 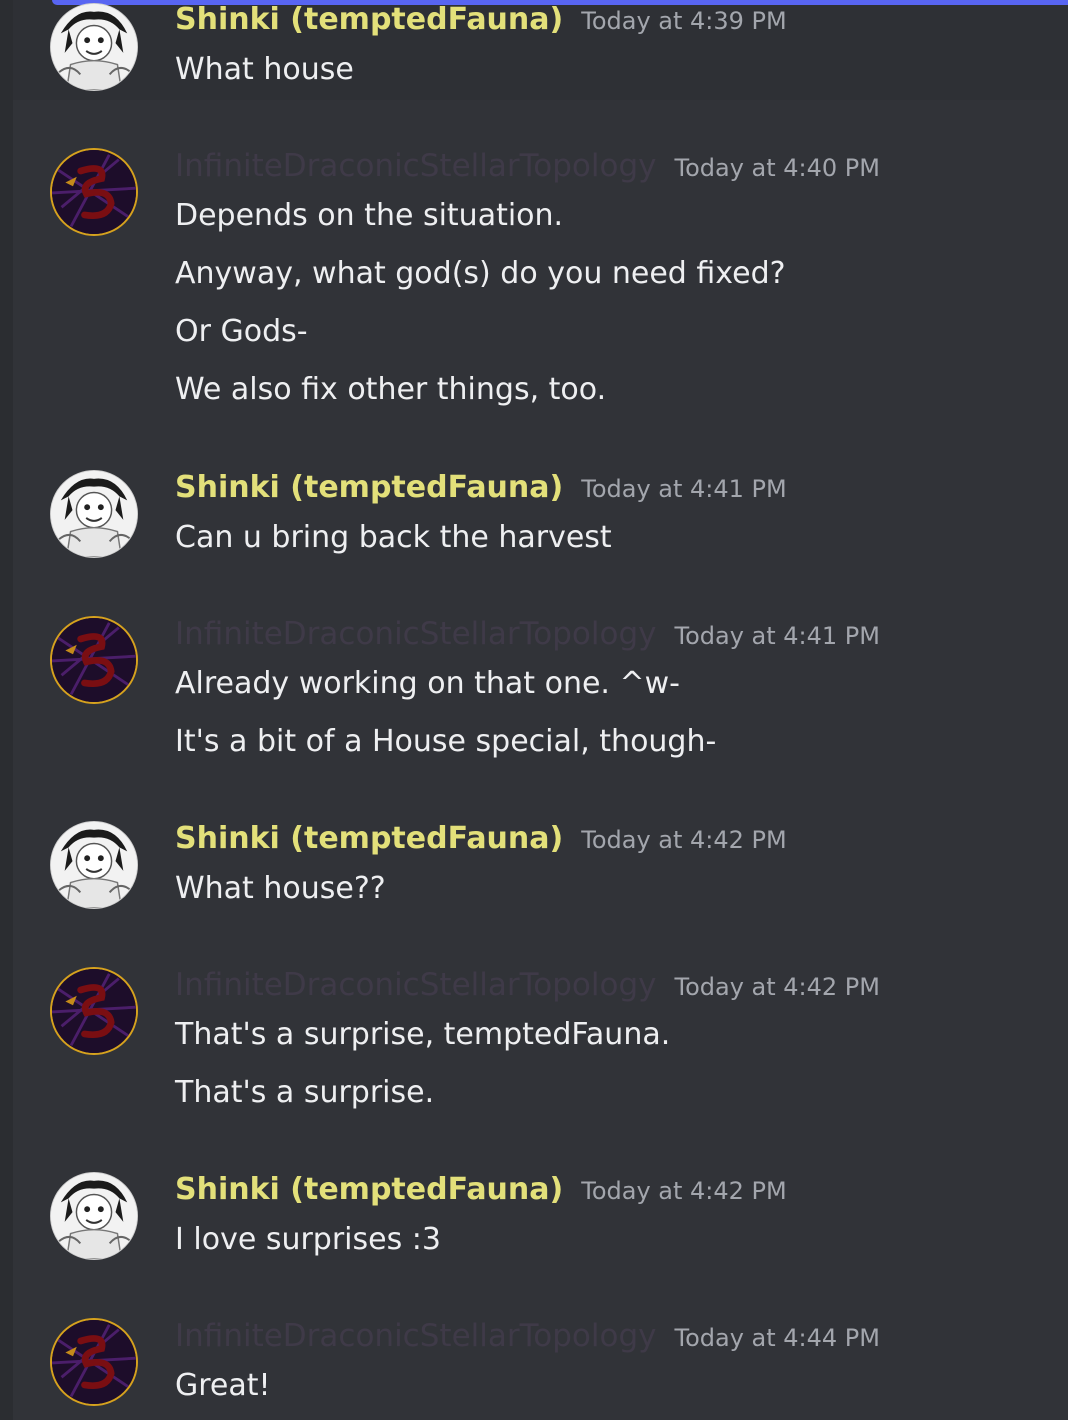 I want to click on message-header: Shinki (temptedFauna) Today at 4:41 PM, so click(x=481, y=488).